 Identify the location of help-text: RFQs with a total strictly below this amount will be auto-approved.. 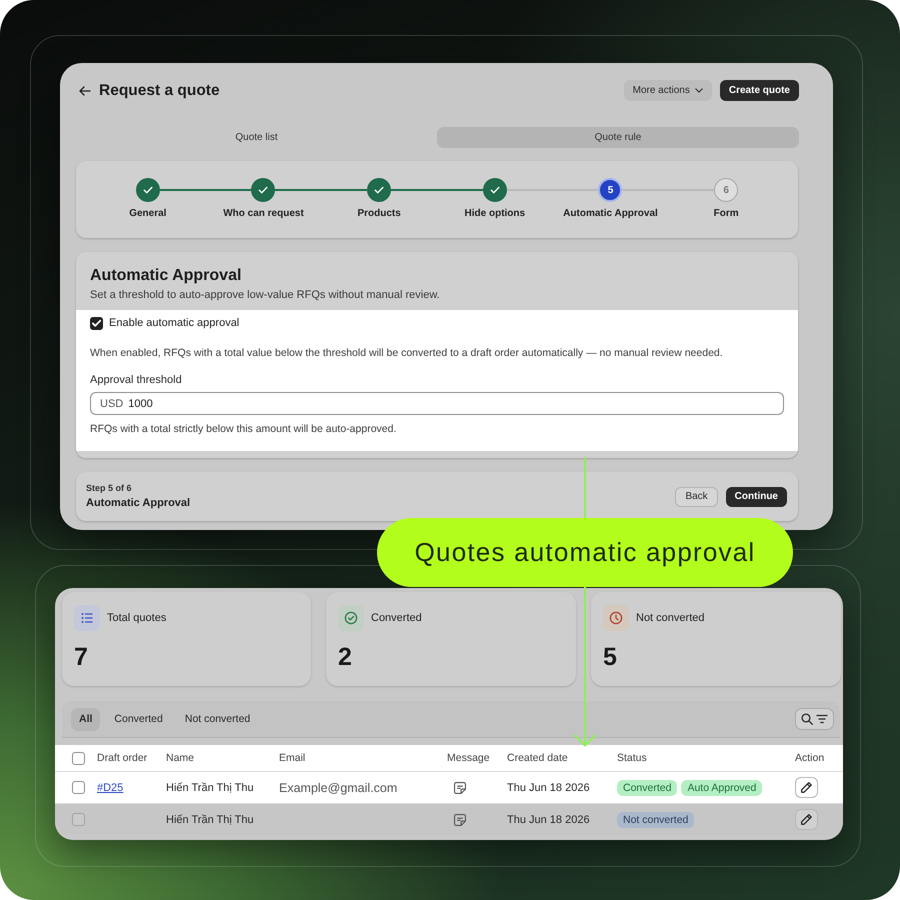
(243, 429).